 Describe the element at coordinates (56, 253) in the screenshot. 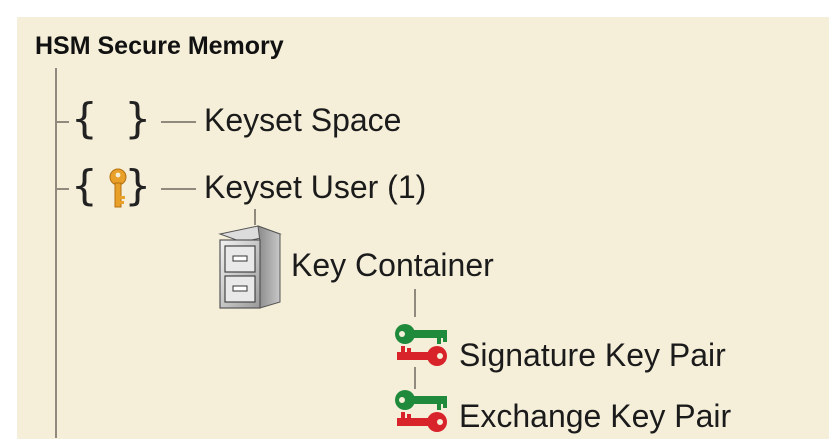

I see `trunk-connector` at that location.